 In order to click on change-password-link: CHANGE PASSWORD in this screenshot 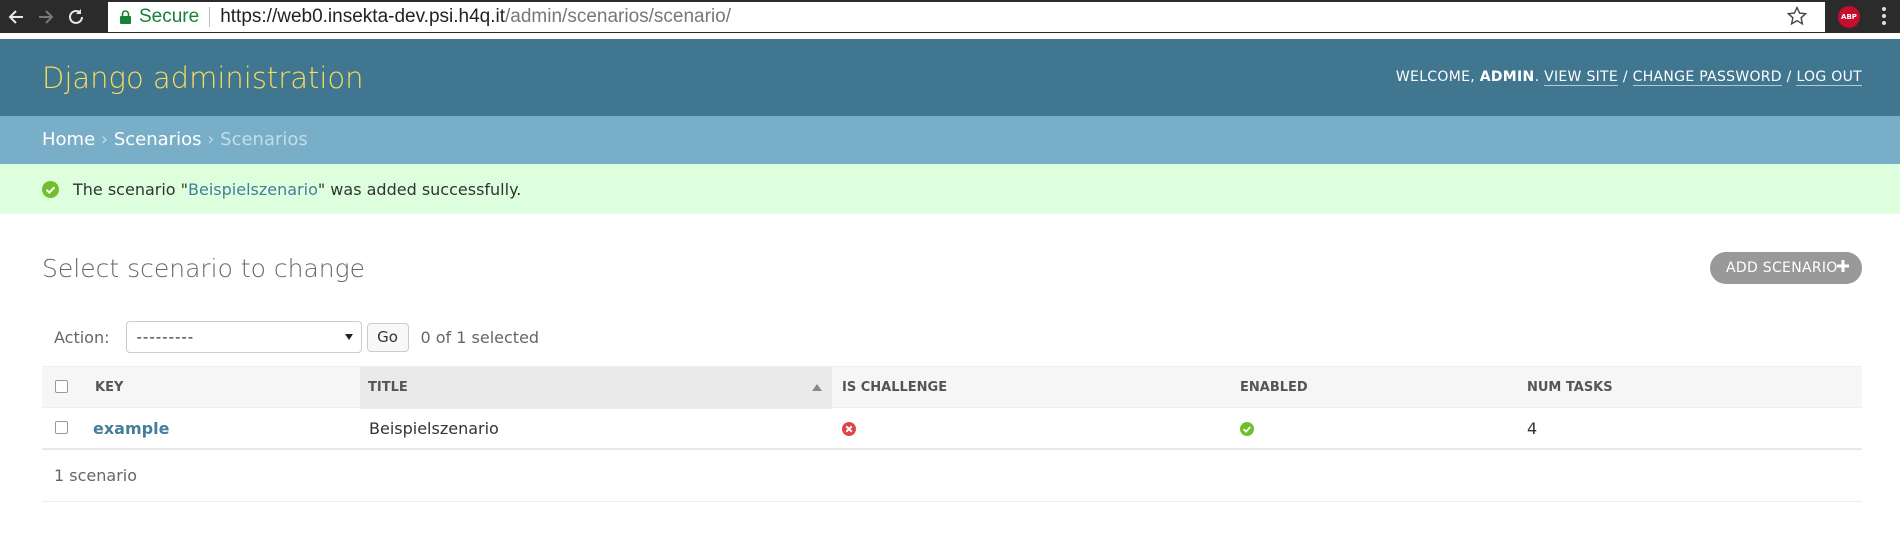, I will do `click(1707, 77)`.